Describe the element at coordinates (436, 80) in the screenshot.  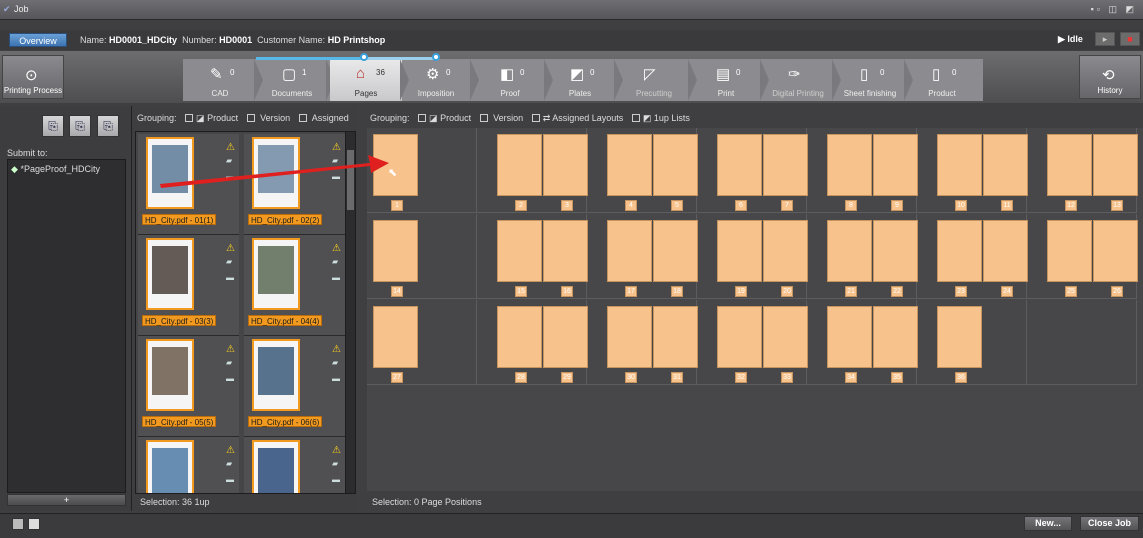
I see `step-imposition: ⚙ 0 Imposition` at that location.